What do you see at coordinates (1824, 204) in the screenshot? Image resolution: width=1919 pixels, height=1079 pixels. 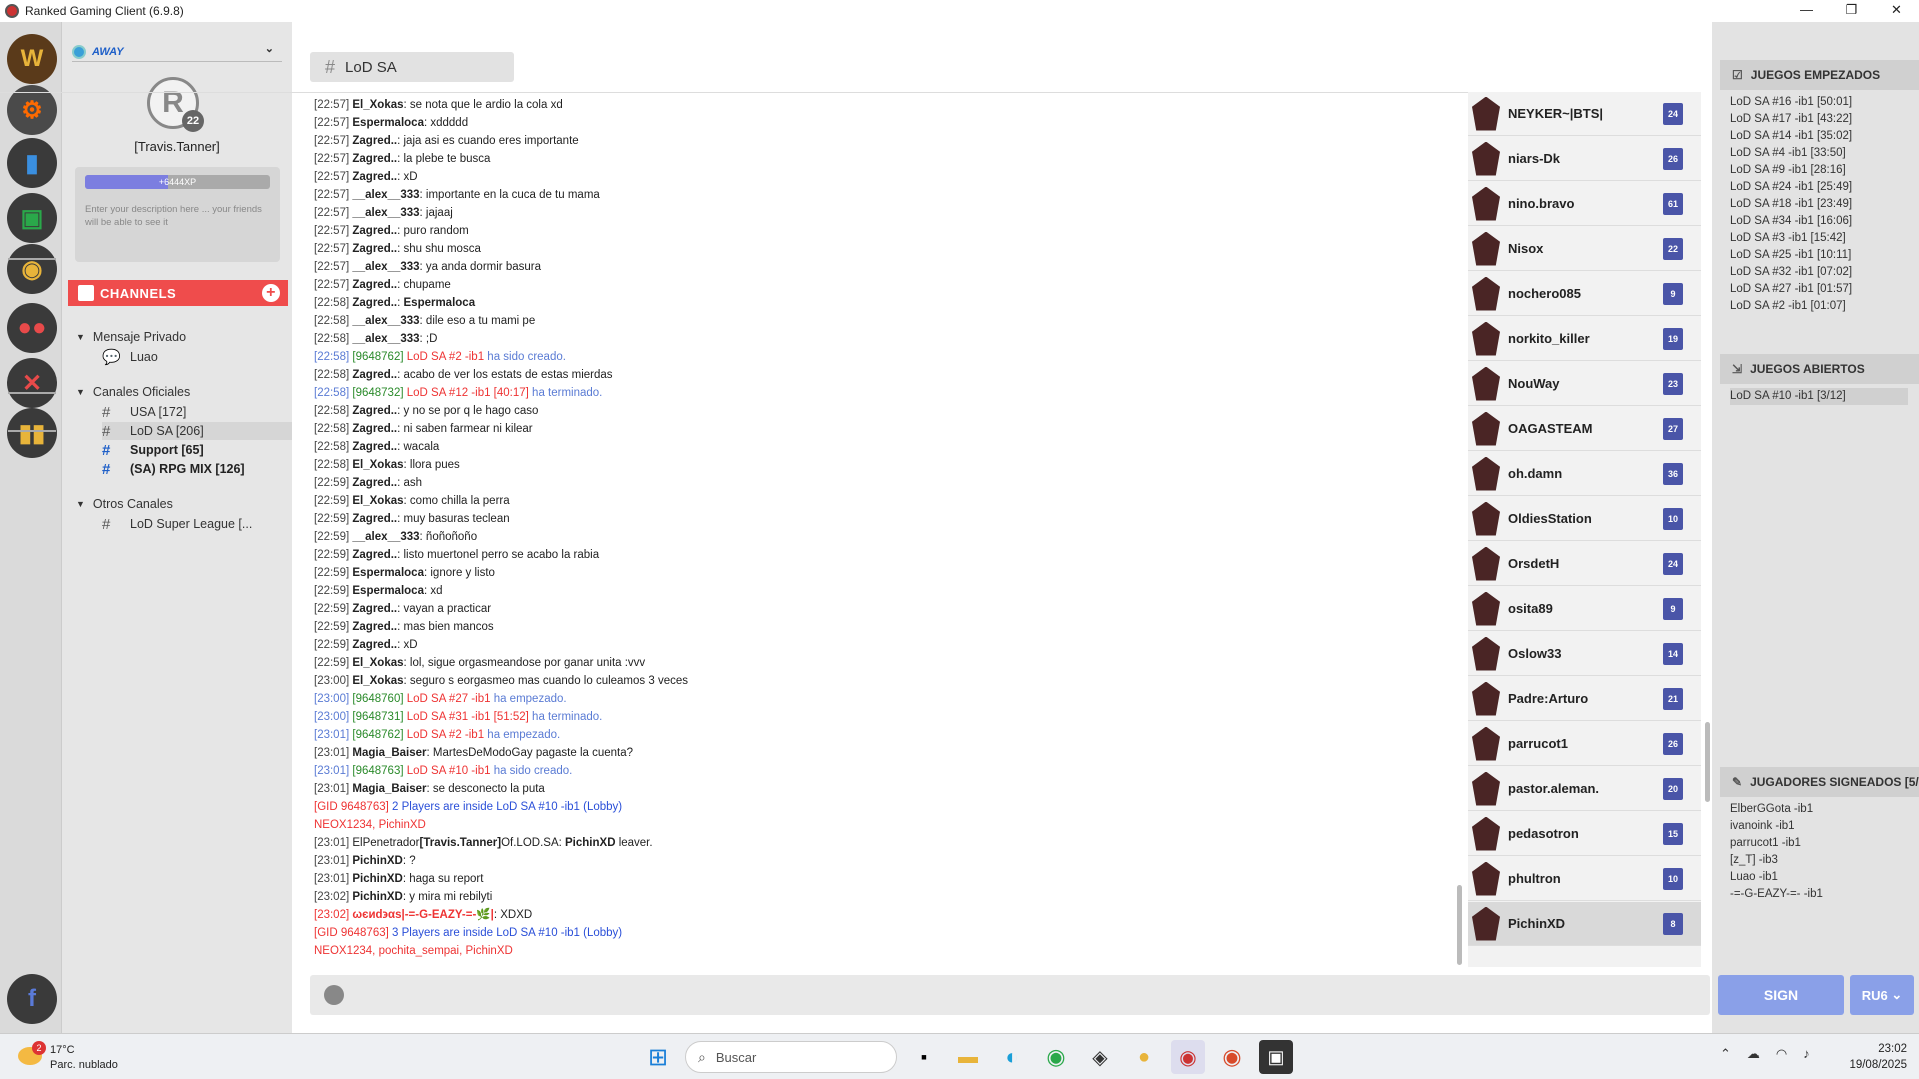 I see `started-game-item: LoD SA #18 -ib1 [23:49]` at bounding box center [1824, 204].